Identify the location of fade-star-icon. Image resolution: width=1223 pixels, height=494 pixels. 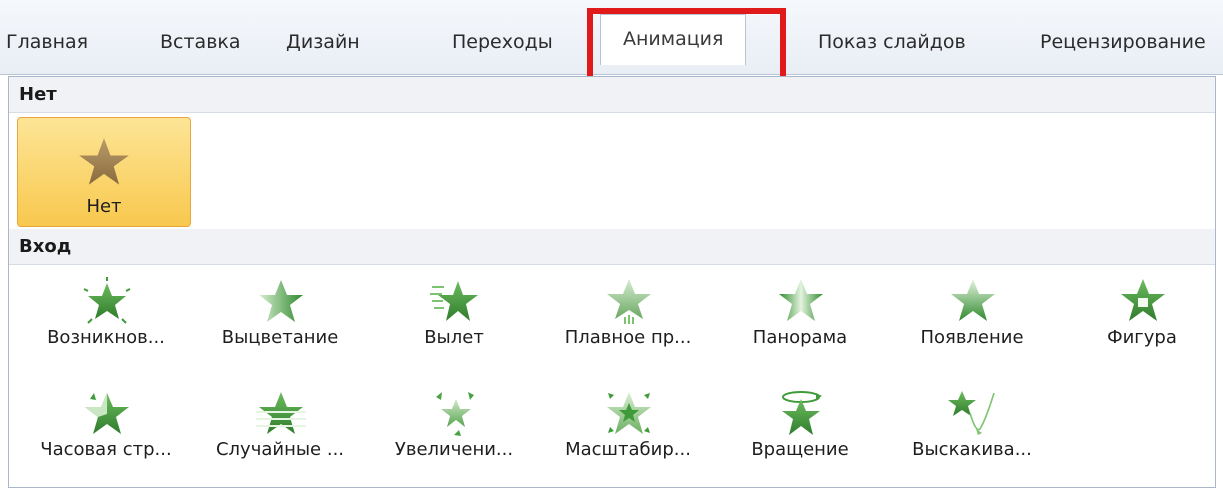
(281, 301).